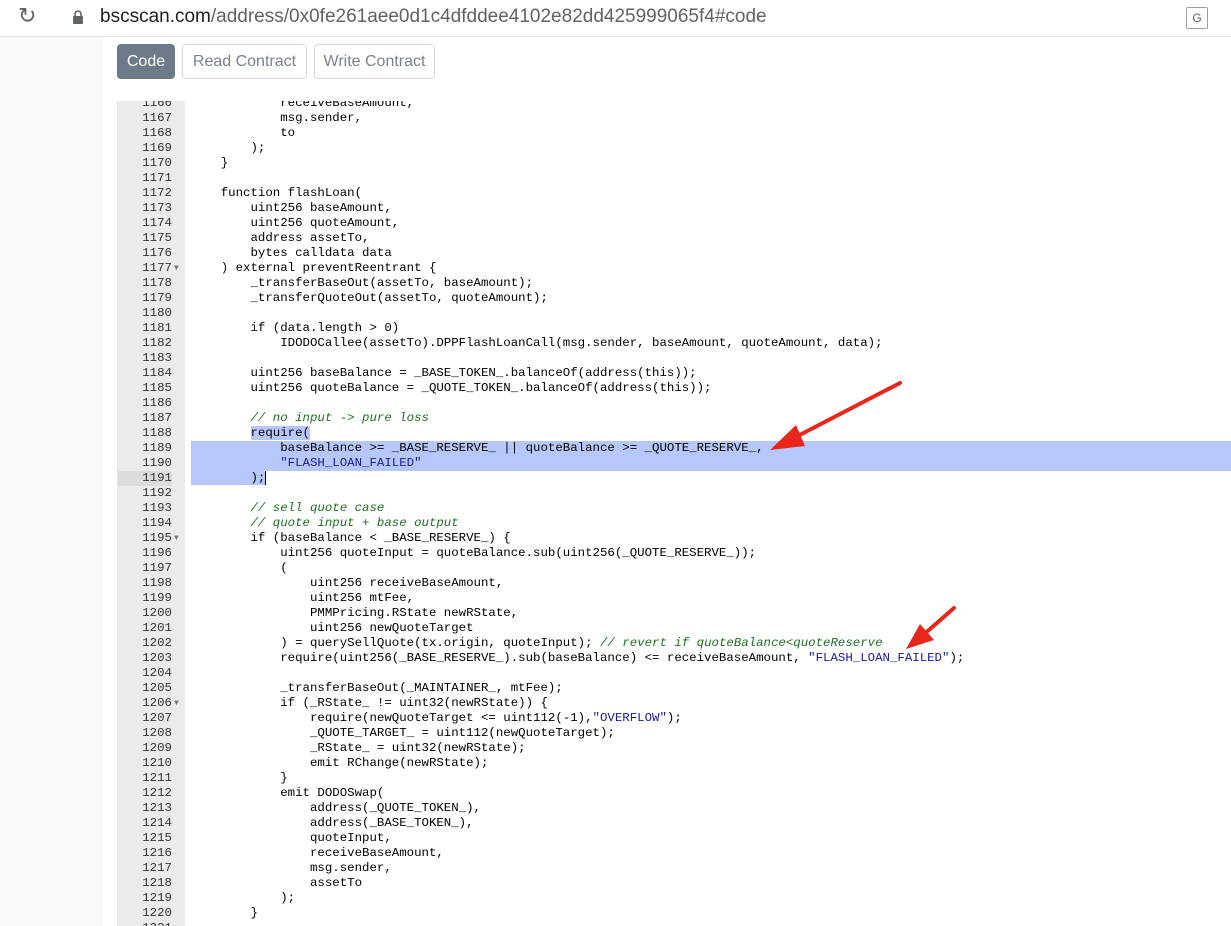 This screenshot has height=926, width=1231. What do you see at coordinates (674, 853) in the screenshot?
I see `code-line: 1216 receiveBaseAmount,` at bounding box center [674, 853].